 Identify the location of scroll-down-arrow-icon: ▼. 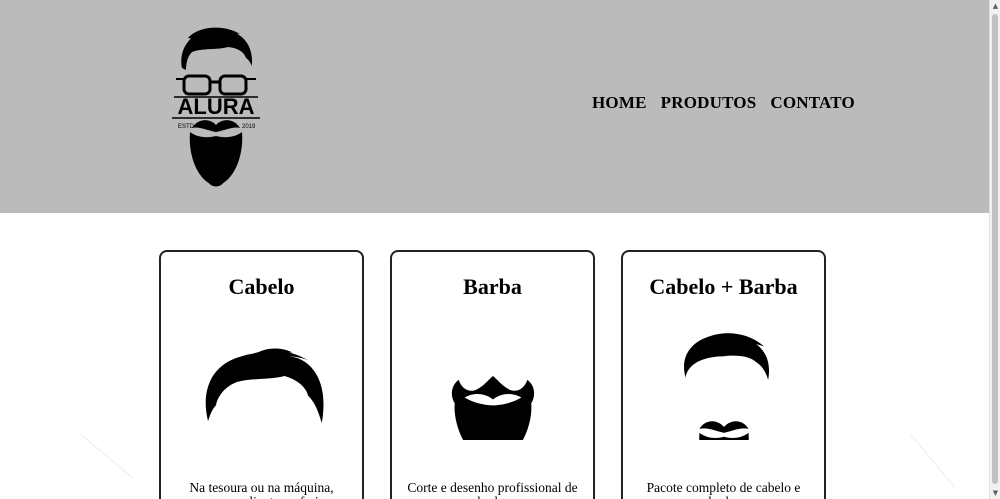
(995, 493).